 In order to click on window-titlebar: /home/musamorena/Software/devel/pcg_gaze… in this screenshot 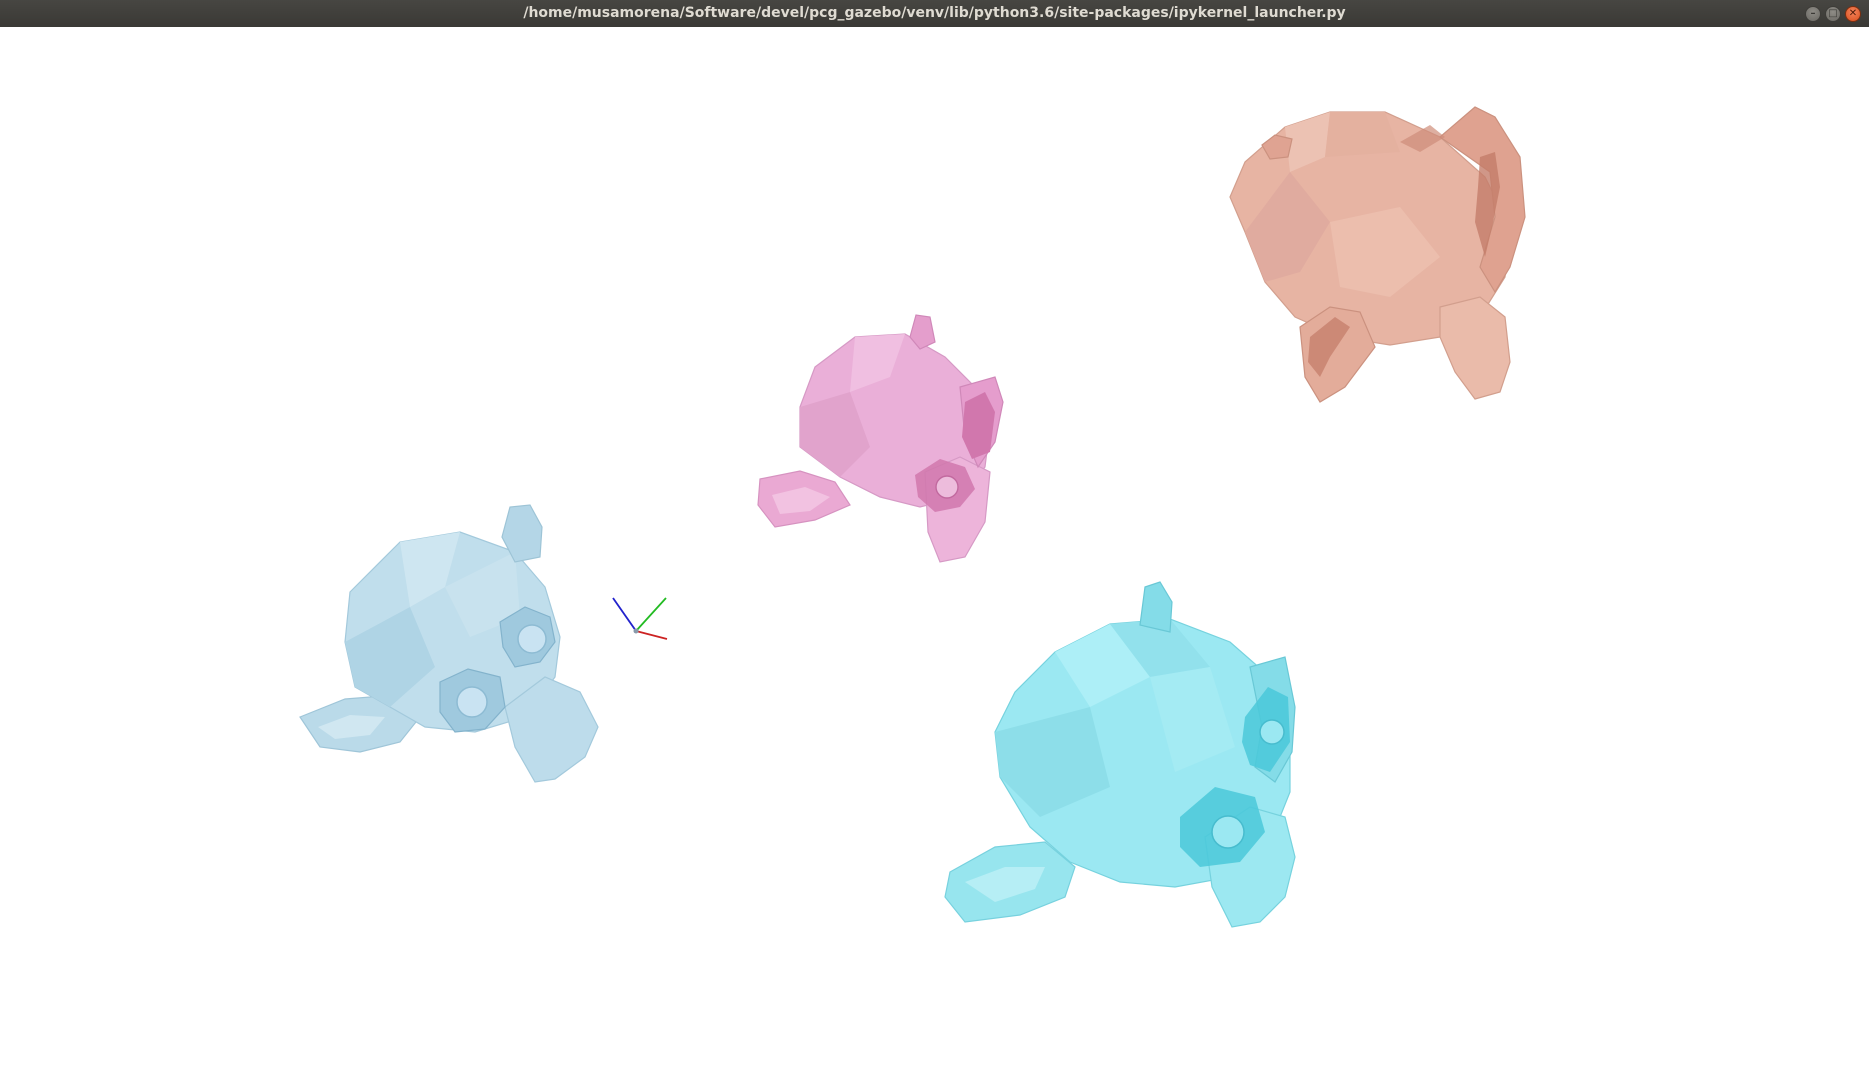, I will do `click(934, 13)`.